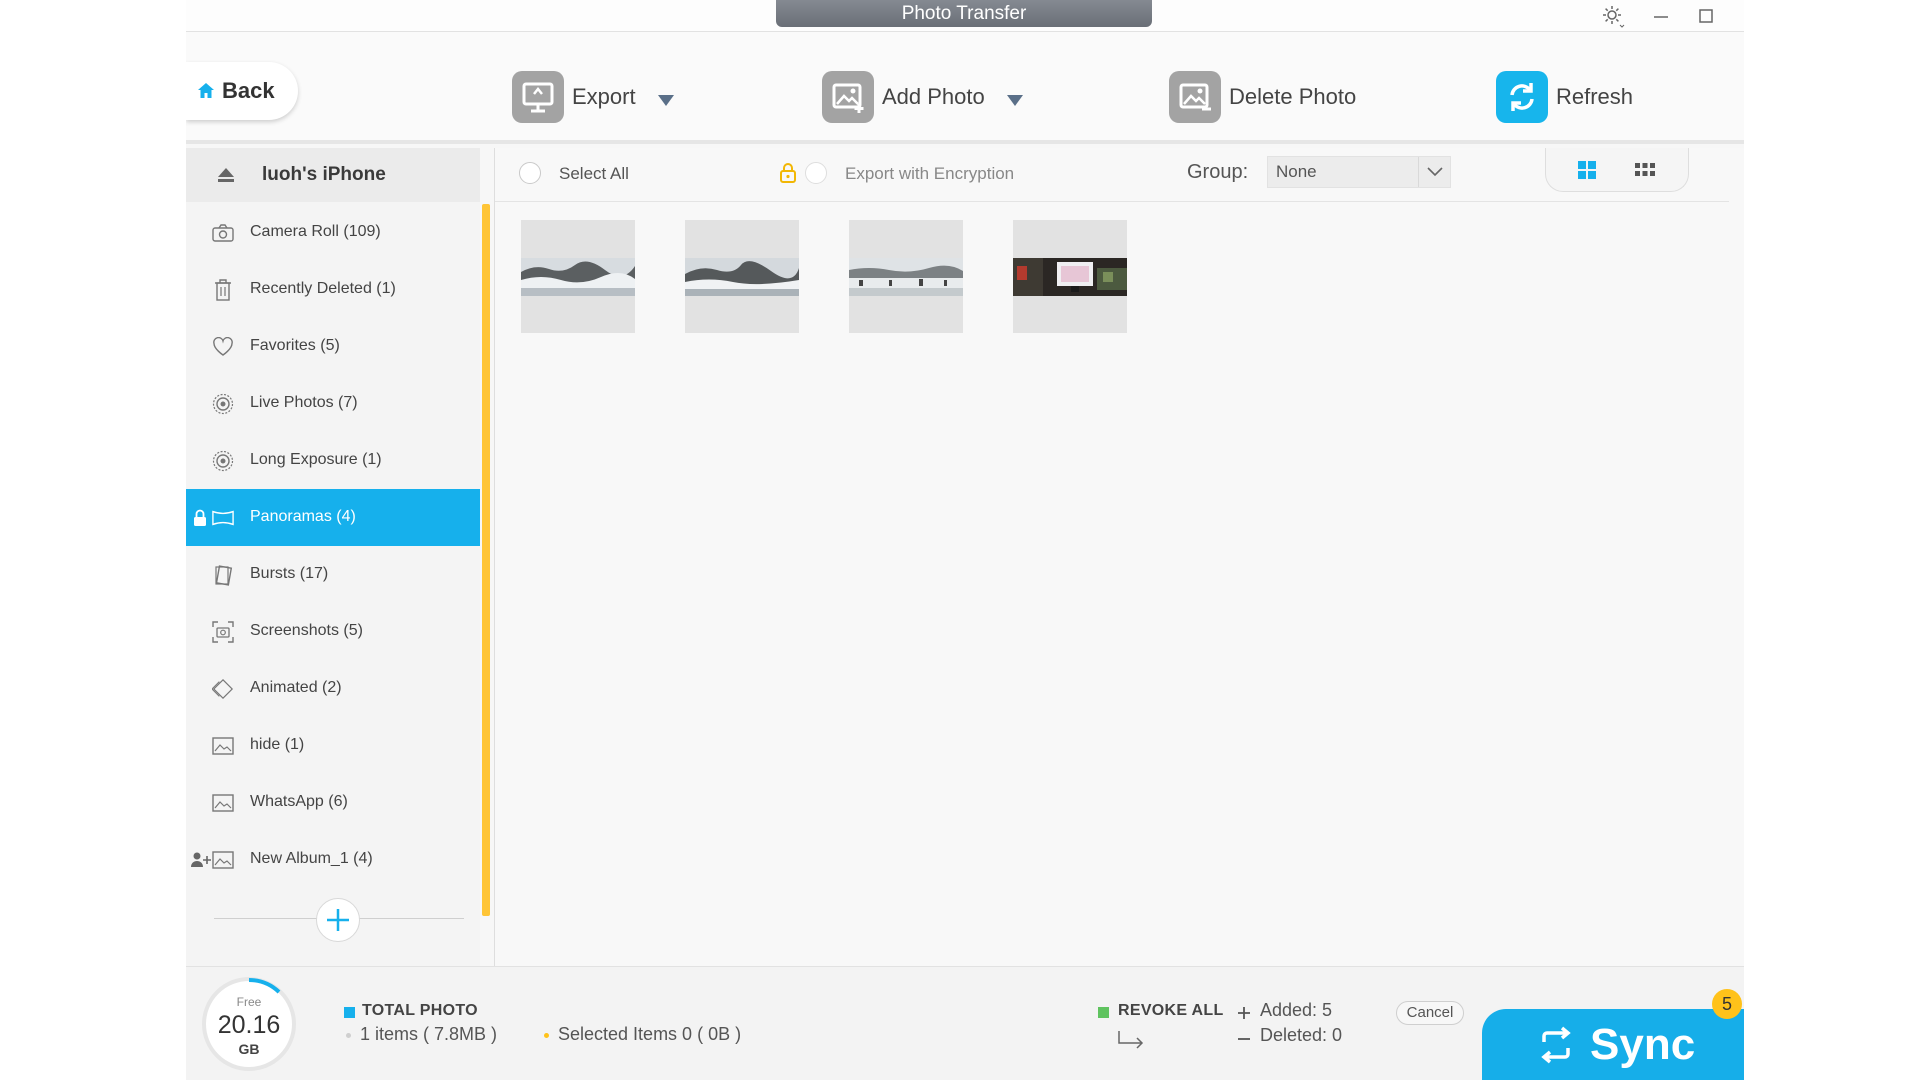 Image resolution: width=1920 pixels, height=1080 pixels. I want to click on sidebar-item-favorites: Favorites (5), so click(333, 346).